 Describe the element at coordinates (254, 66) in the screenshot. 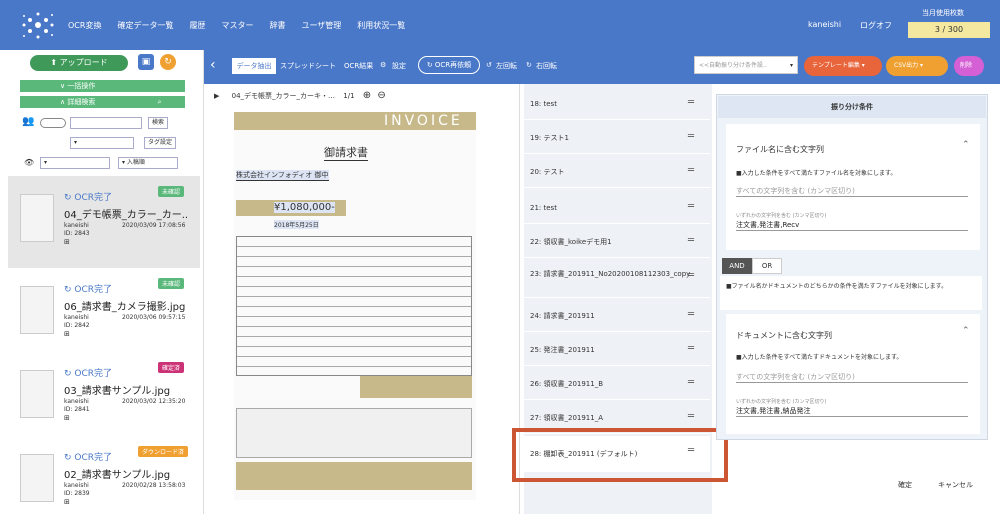

I see `tab-data-extract: データ抽出` at that location.